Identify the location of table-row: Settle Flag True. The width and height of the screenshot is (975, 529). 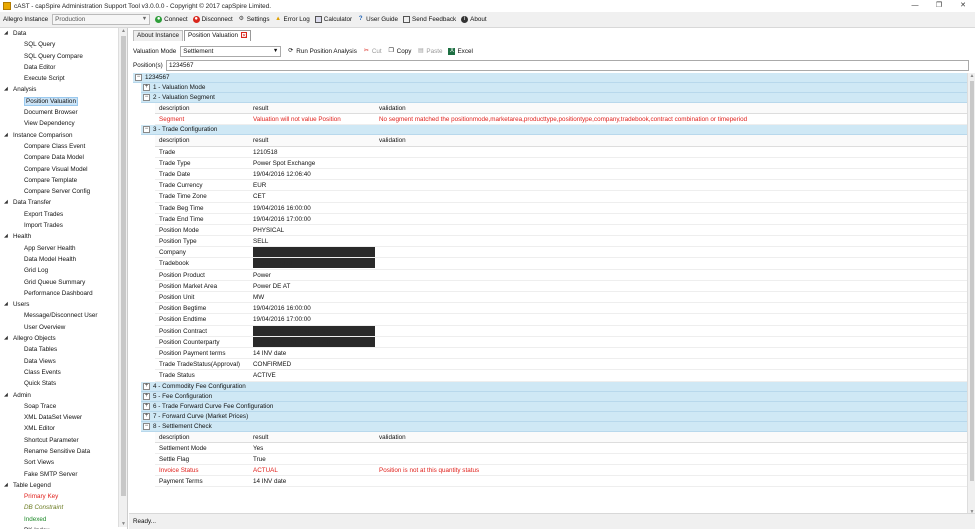
(561, 460).